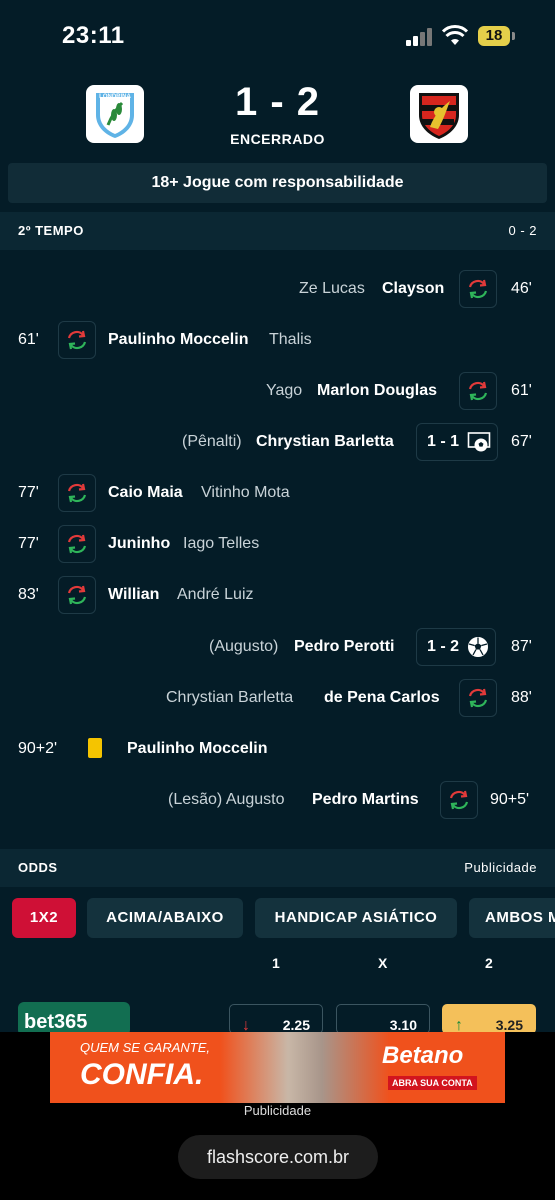  Describe the element at coordinates (277, 868) in the screenshot. I see `odds-header: ODDS Publicidade` at that location.